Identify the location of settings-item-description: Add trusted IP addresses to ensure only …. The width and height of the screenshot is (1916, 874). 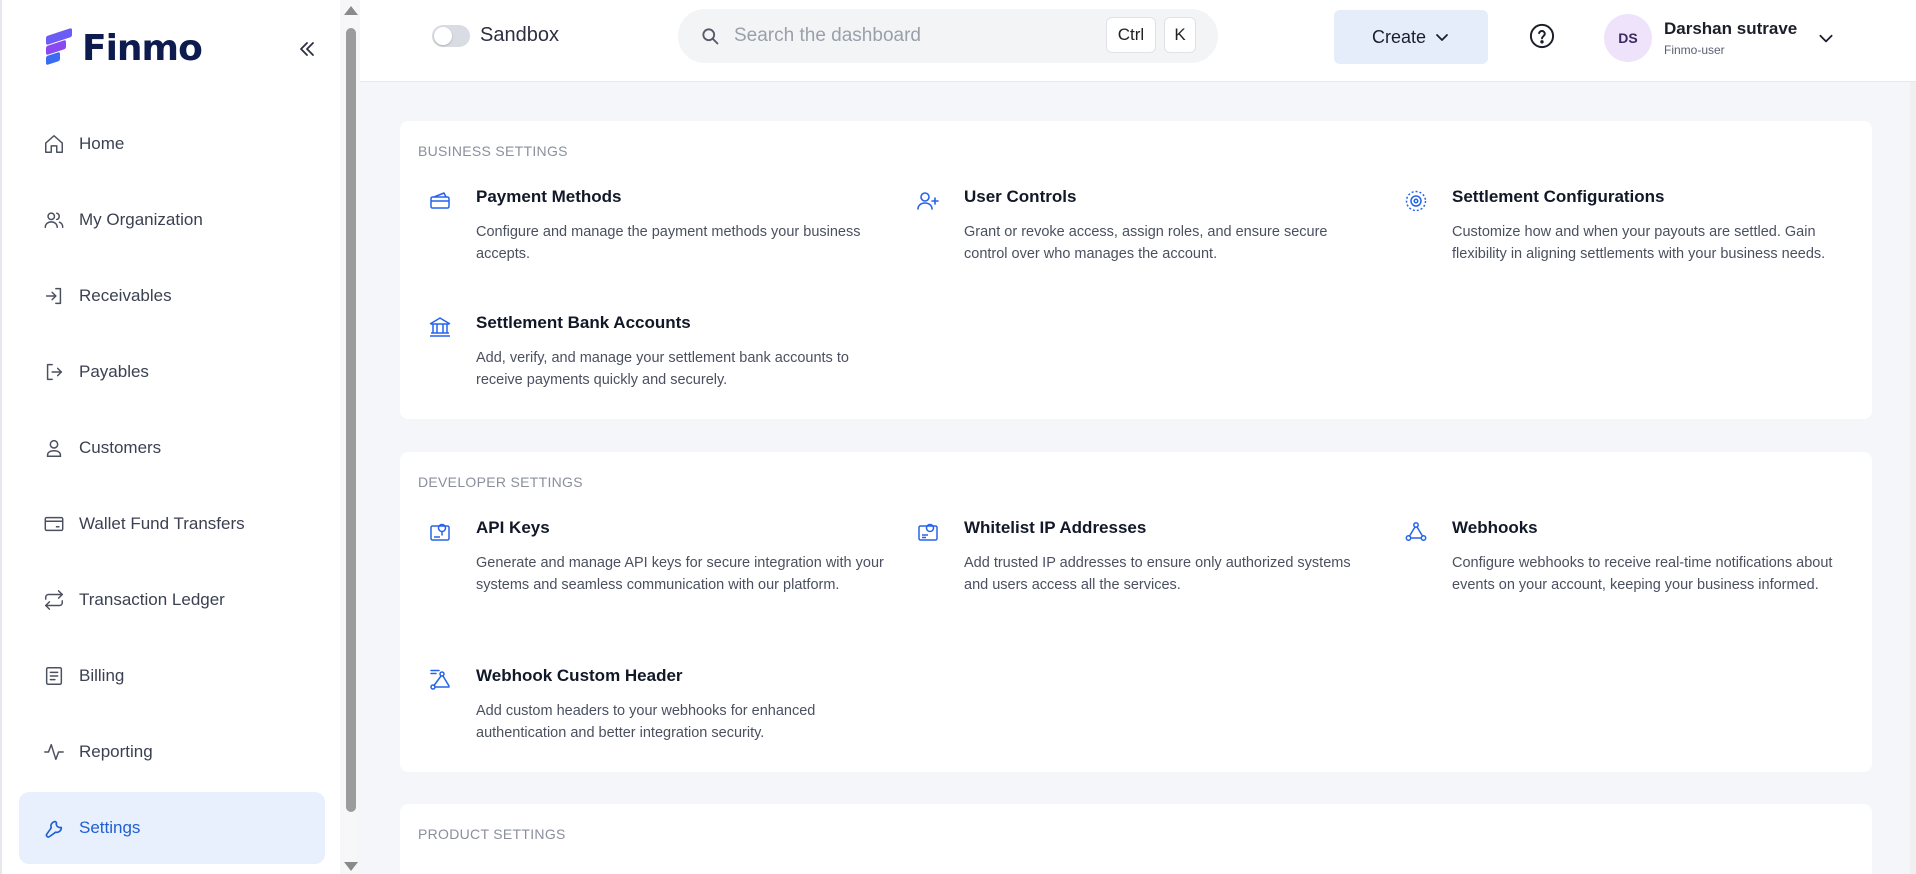
(1157, 574).